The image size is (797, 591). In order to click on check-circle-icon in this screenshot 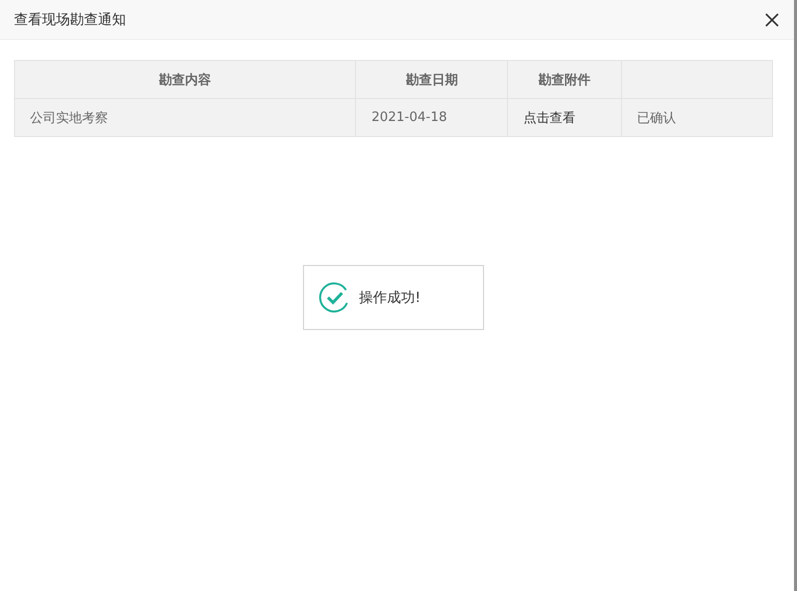, I will do `click(334, 297)`.